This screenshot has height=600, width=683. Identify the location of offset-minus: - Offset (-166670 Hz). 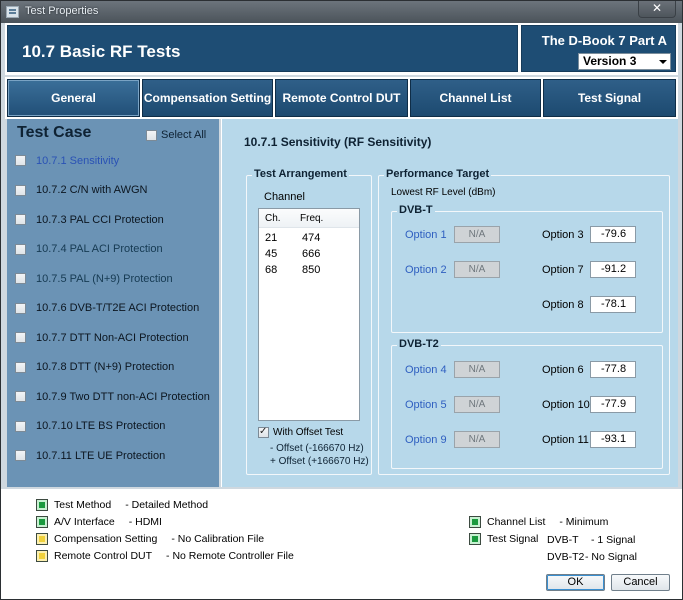
(317, 448).